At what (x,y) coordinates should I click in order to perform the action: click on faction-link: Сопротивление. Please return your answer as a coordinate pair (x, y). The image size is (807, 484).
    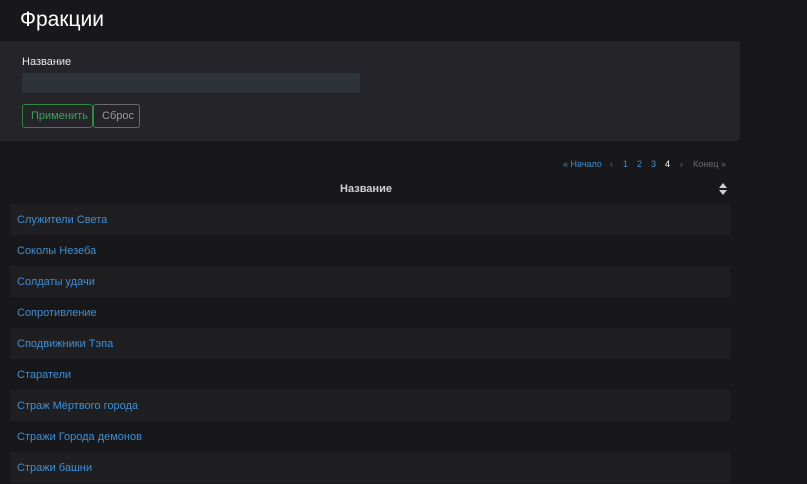
    Looking at the image, I should click on (57, 313).